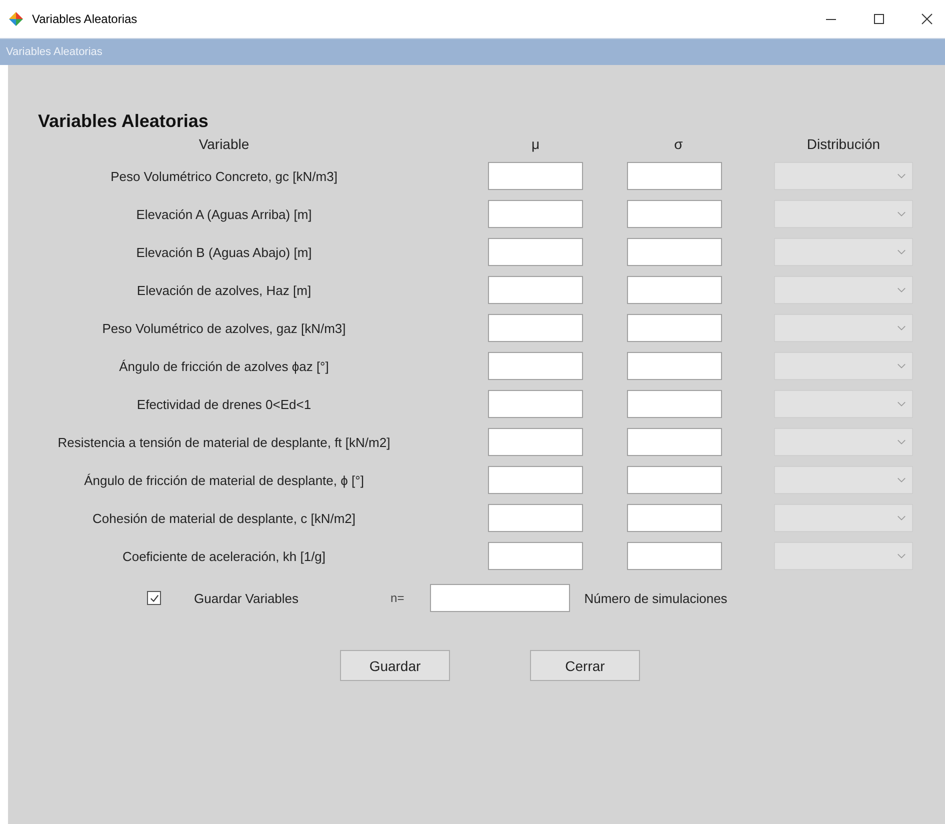 The width and height of the screenshot is (945, 824). I want to click on maximize-icon, so click(879, 19).